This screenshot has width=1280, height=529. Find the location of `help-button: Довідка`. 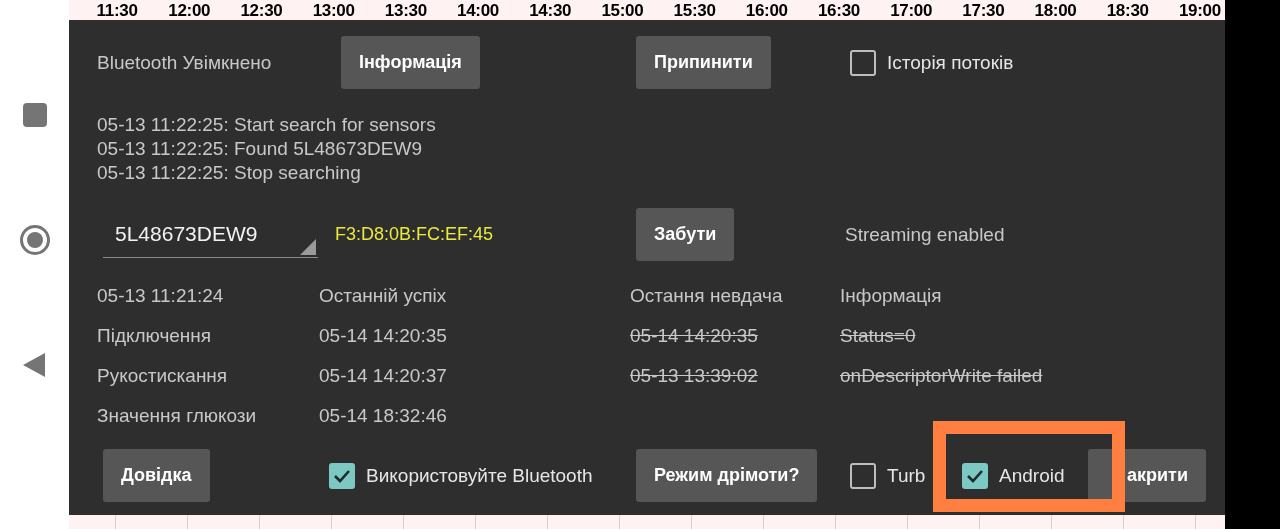

help-button: Довідка is located at coordinates (156, 475).